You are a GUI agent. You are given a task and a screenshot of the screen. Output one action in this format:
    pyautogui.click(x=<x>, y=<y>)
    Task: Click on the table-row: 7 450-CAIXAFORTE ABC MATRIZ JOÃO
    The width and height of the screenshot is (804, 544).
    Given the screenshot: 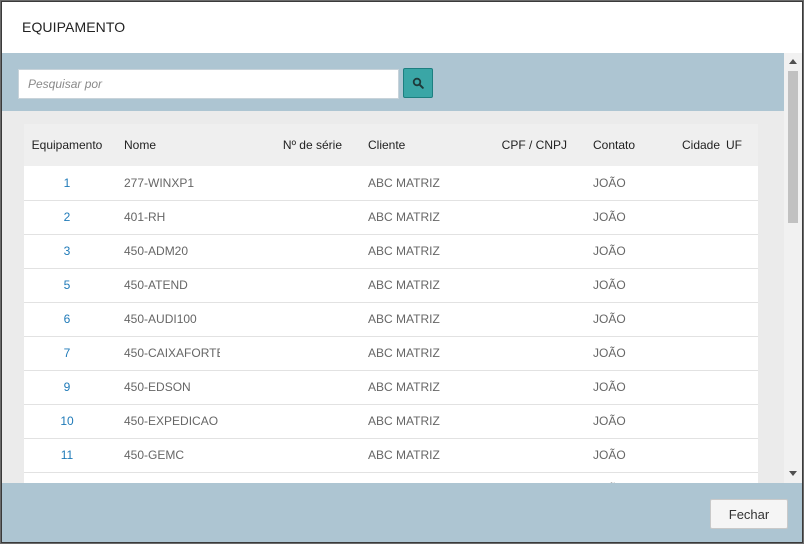 What is the action you would take?
    pyautogui.click(x=391, y=353)
    